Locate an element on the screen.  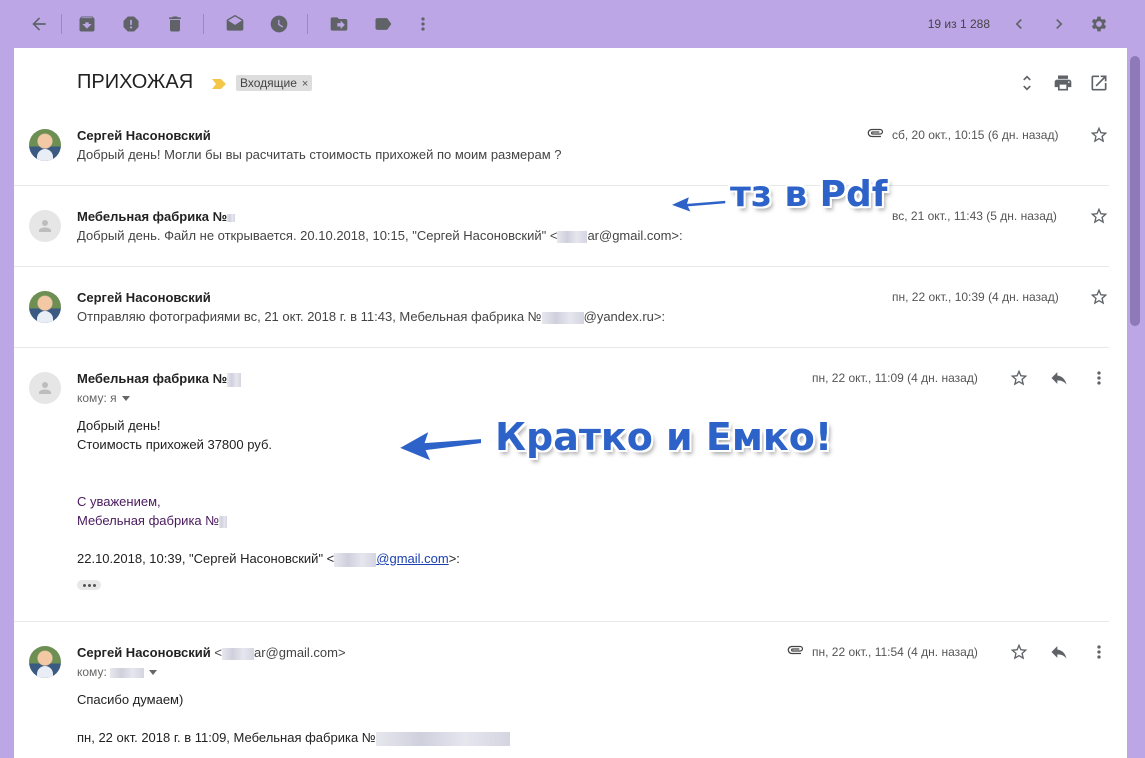
message-date: пн, 22 окт., 11:54 (4 дн. назад) is located at coordinates (895, 652).